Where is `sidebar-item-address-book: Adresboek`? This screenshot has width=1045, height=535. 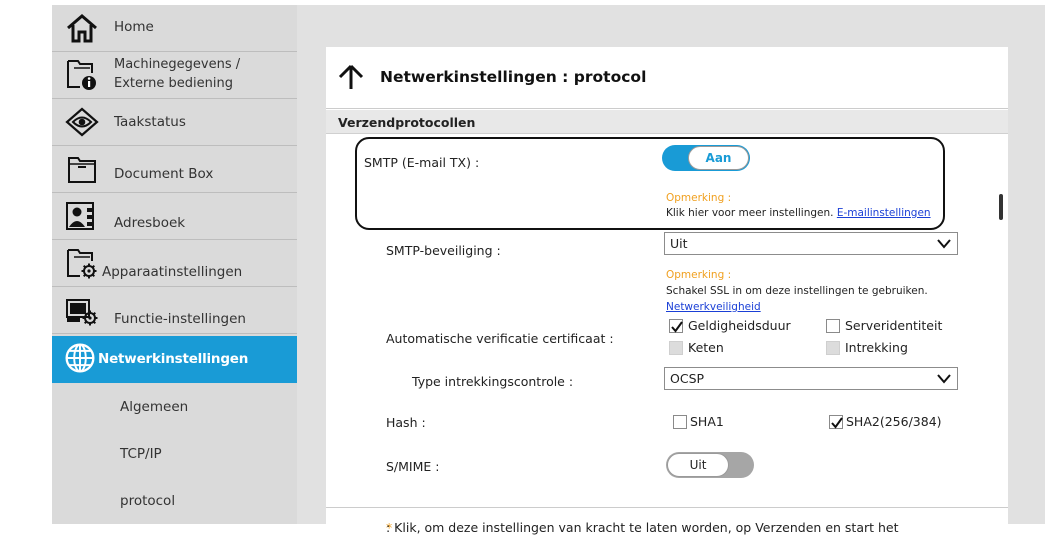
sidebar-item-address-book: Adresboek is located at coordinates (174, 216).